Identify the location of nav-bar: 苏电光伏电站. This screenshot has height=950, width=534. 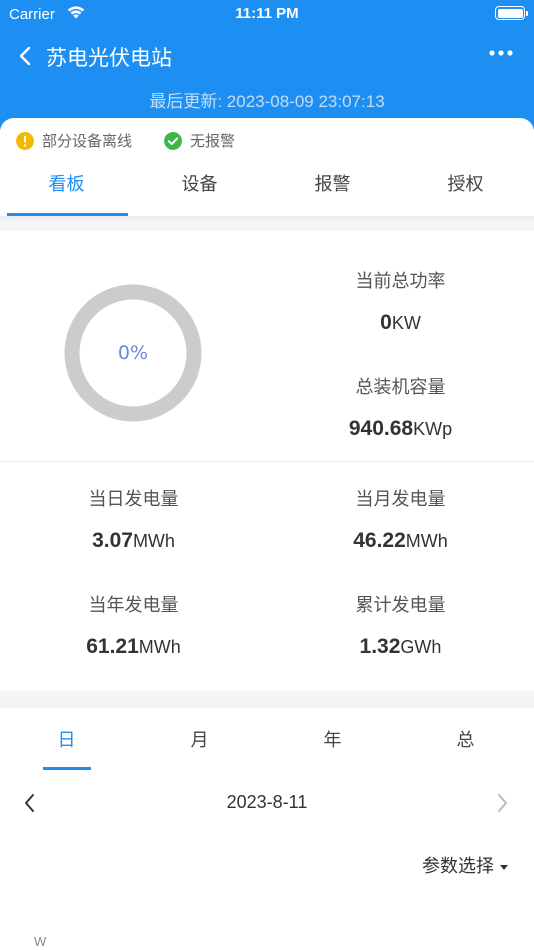
(267, 56).